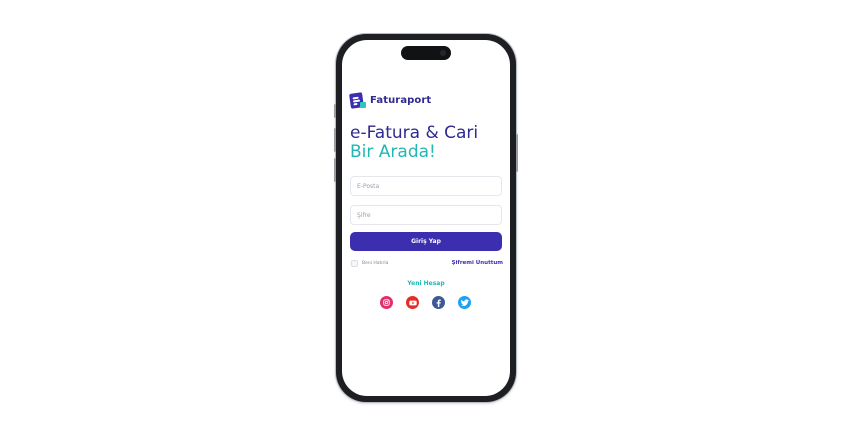 This screenshot has width=850, height=436. I want to click on headline-line-2: Bir Arada!, so click(393, 152).